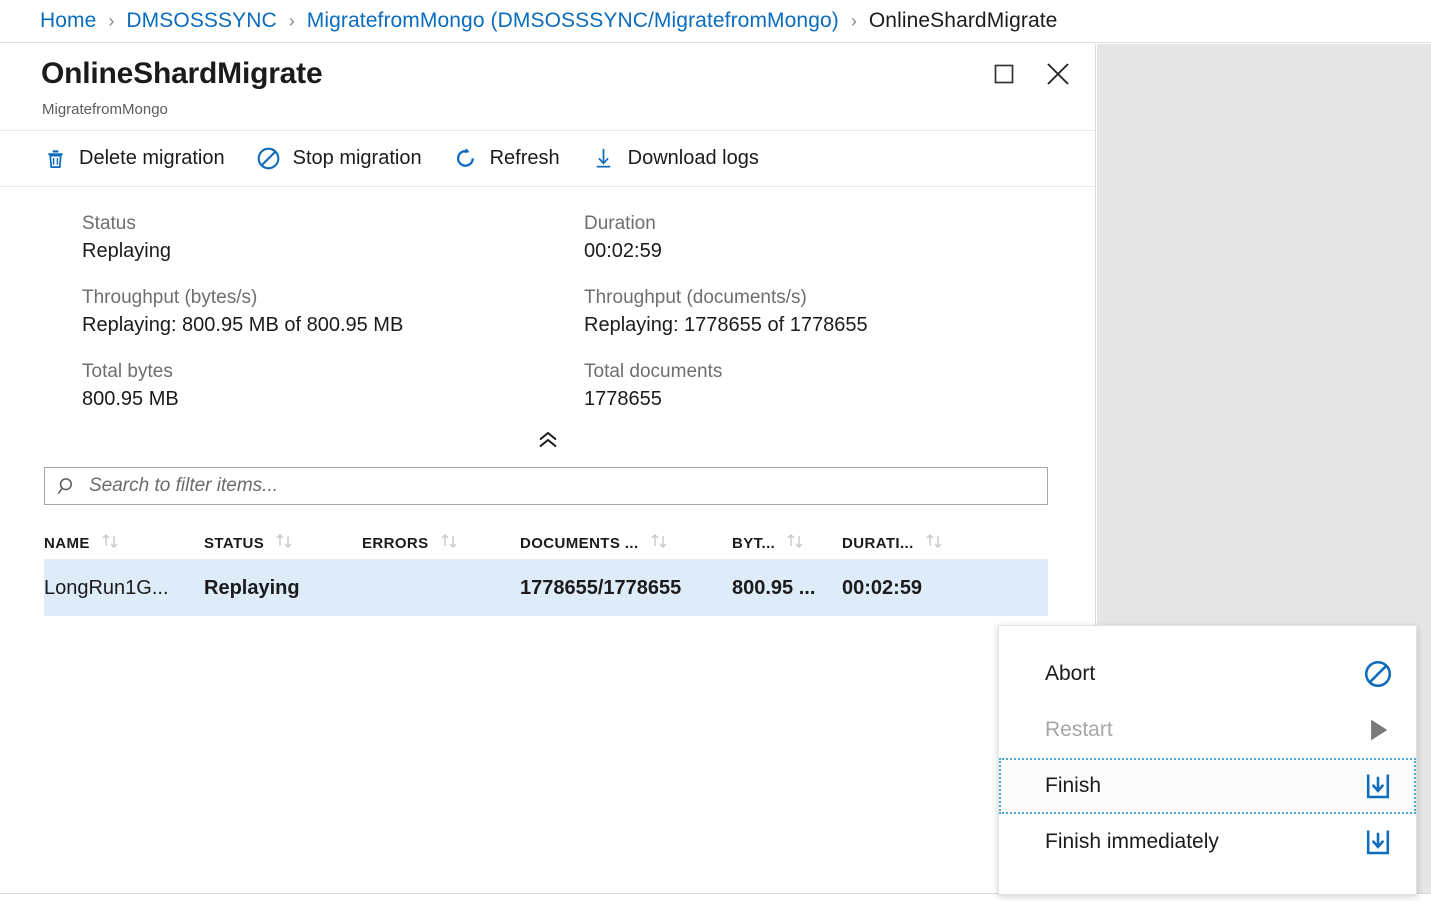 The image size is (1431, 901). Describe the element at coordinates (251, 238) in the screenshot. I see `metric-status: Status Replaying` at that location.